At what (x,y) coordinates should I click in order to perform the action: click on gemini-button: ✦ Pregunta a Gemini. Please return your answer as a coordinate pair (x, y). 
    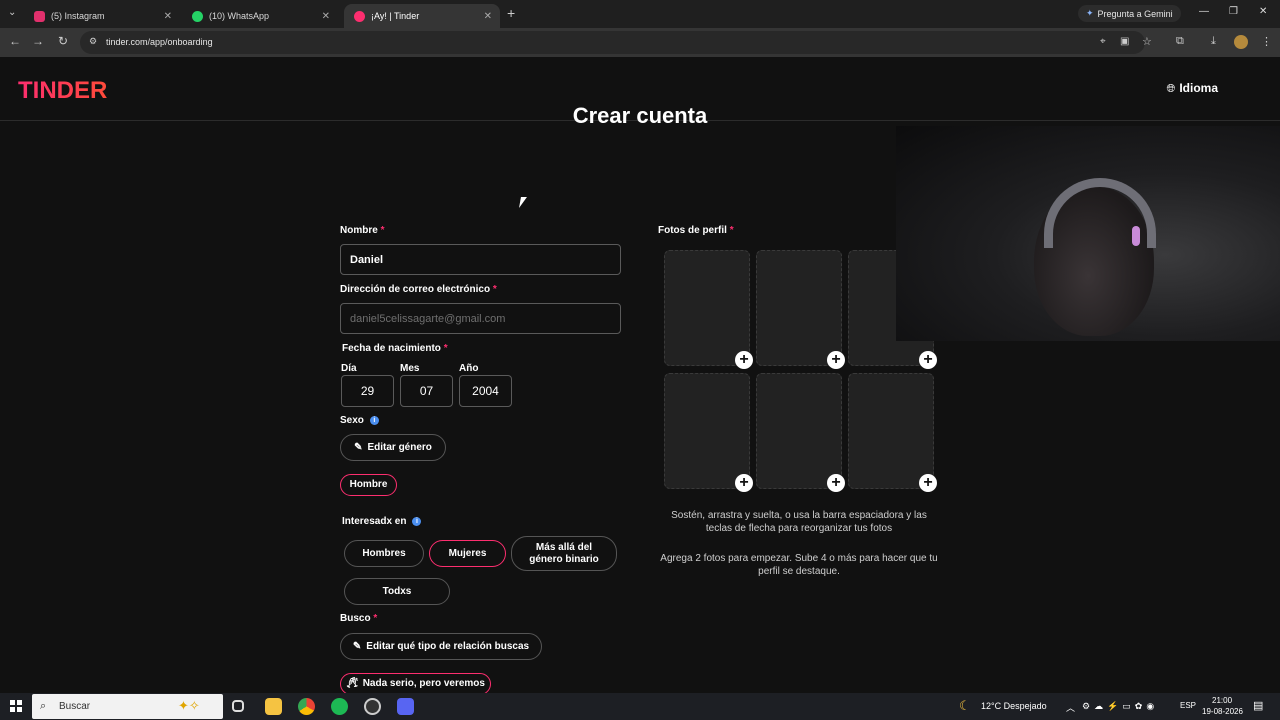
    Looking at the image, I should click on (1129, 13).